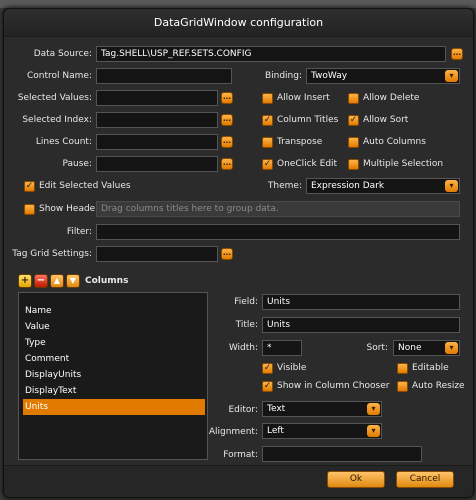 Image resolution: width=476 pixels, height=500 pixels. What do you see at coordinates (292, 368) in the screenshot?
I see `visible-label: Visible` at bounding box center [292, 368].